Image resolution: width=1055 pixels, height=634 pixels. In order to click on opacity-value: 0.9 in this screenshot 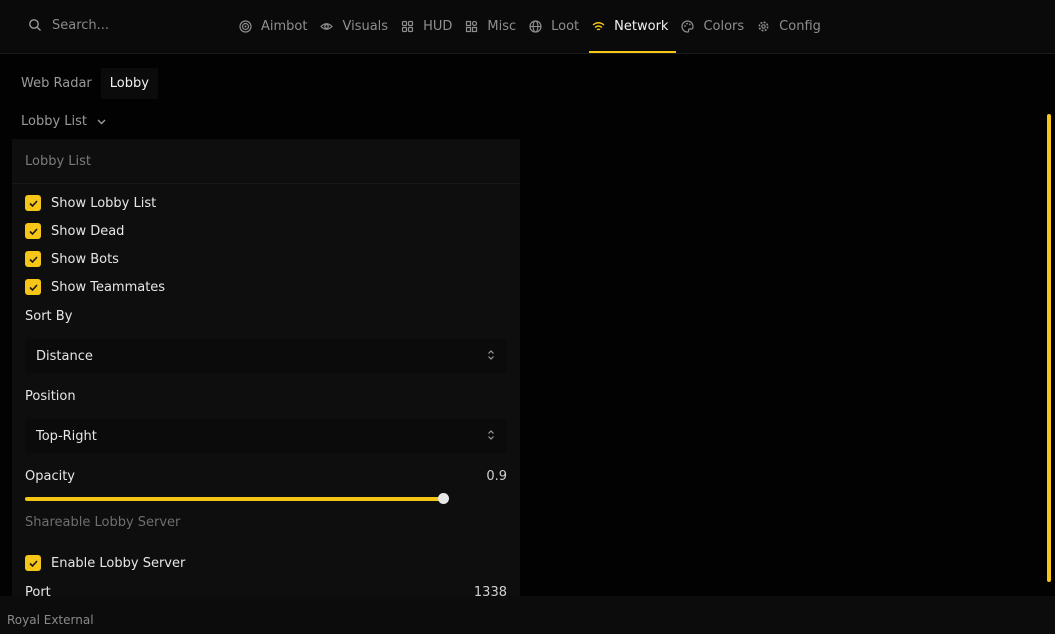, I will do `click(496, 476)`.